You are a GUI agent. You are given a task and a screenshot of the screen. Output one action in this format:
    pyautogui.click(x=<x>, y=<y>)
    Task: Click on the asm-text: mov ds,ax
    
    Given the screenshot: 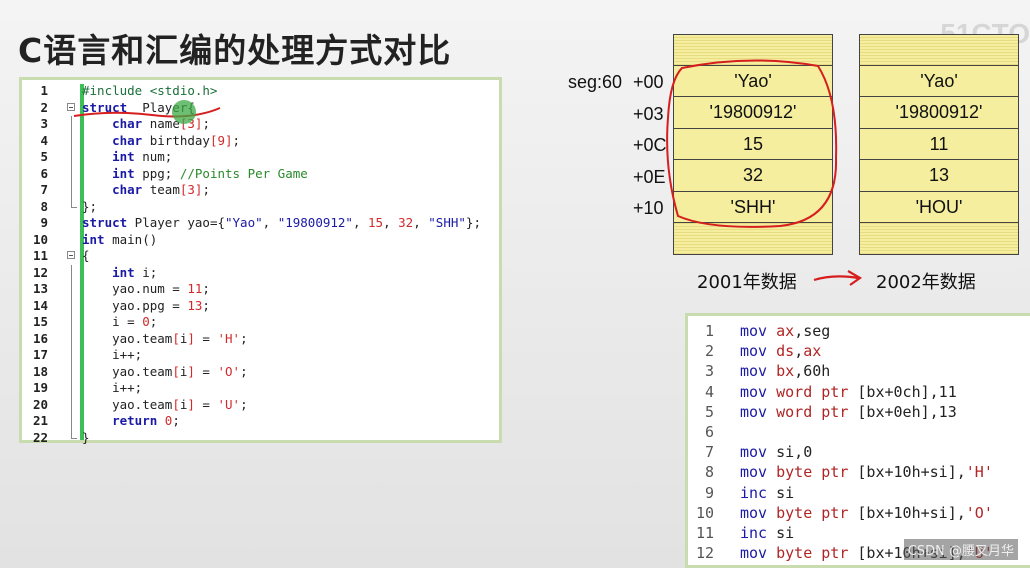 What is the action you would take?
    pyautogui.click(x=780, y=351)
    